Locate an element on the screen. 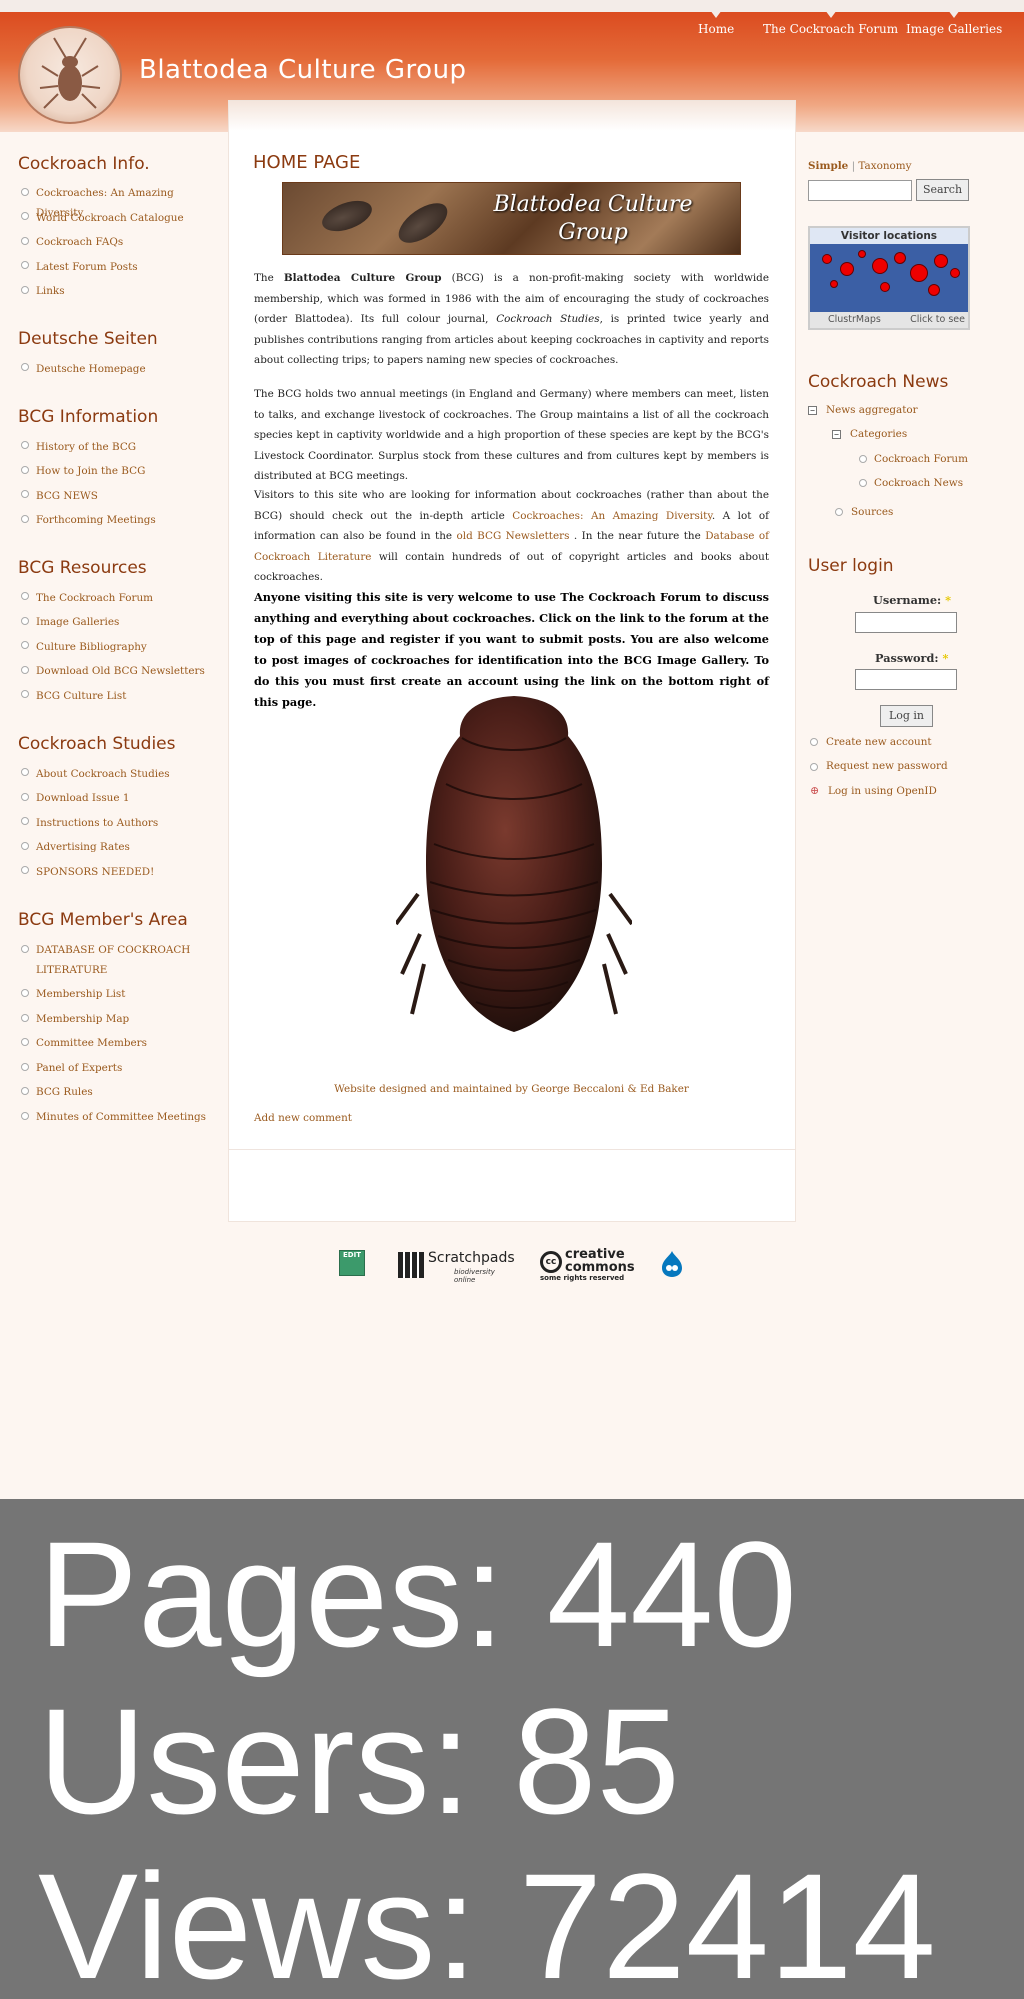  sidebar-item-sponsors-needed: SPONSORS NEEDED! is located at coordinates (126, 872).